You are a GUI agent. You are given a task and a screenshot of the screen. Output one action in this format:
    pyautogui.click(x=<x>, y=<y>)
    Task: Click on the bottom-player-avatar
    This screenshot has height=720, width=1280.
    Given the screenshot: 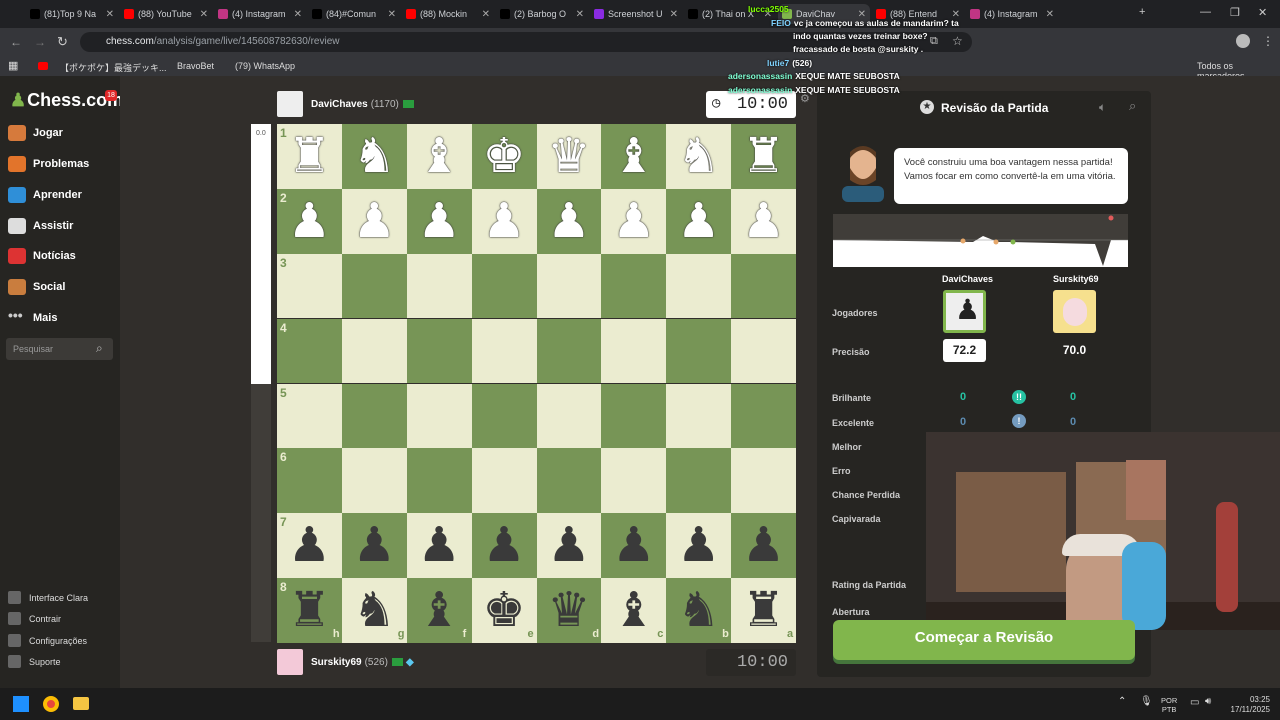 What is the action you would take?
    pyautogui.click(x=290, y=662)
    